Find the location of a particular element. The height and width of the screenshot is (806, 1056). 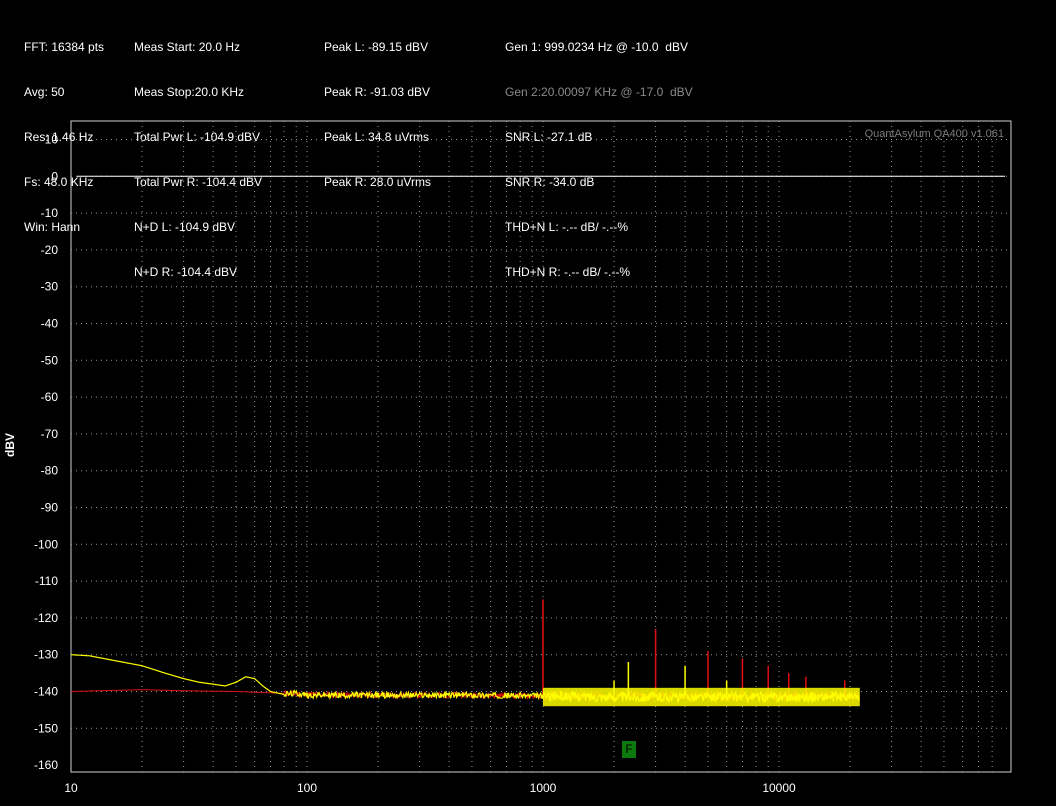

y-tick-label: -140 is located at coordinates (46, 692).